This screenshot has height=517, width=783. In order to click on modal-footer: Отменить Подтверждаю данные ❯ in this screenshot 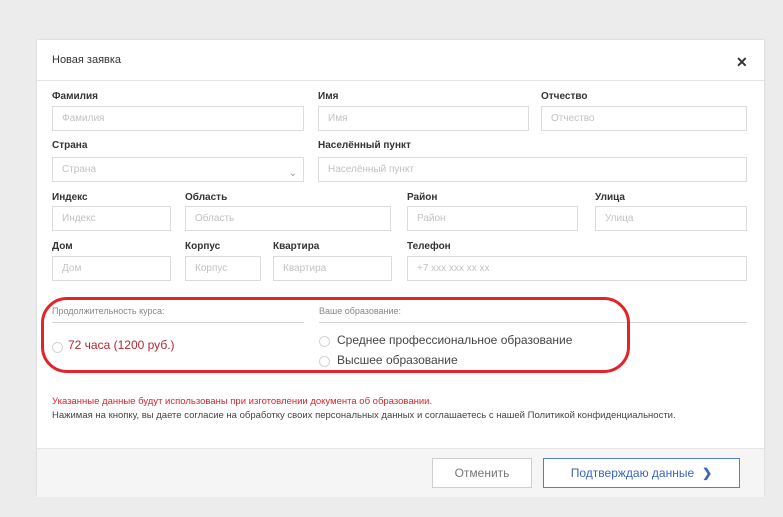, I will do `click(400, 472)`.